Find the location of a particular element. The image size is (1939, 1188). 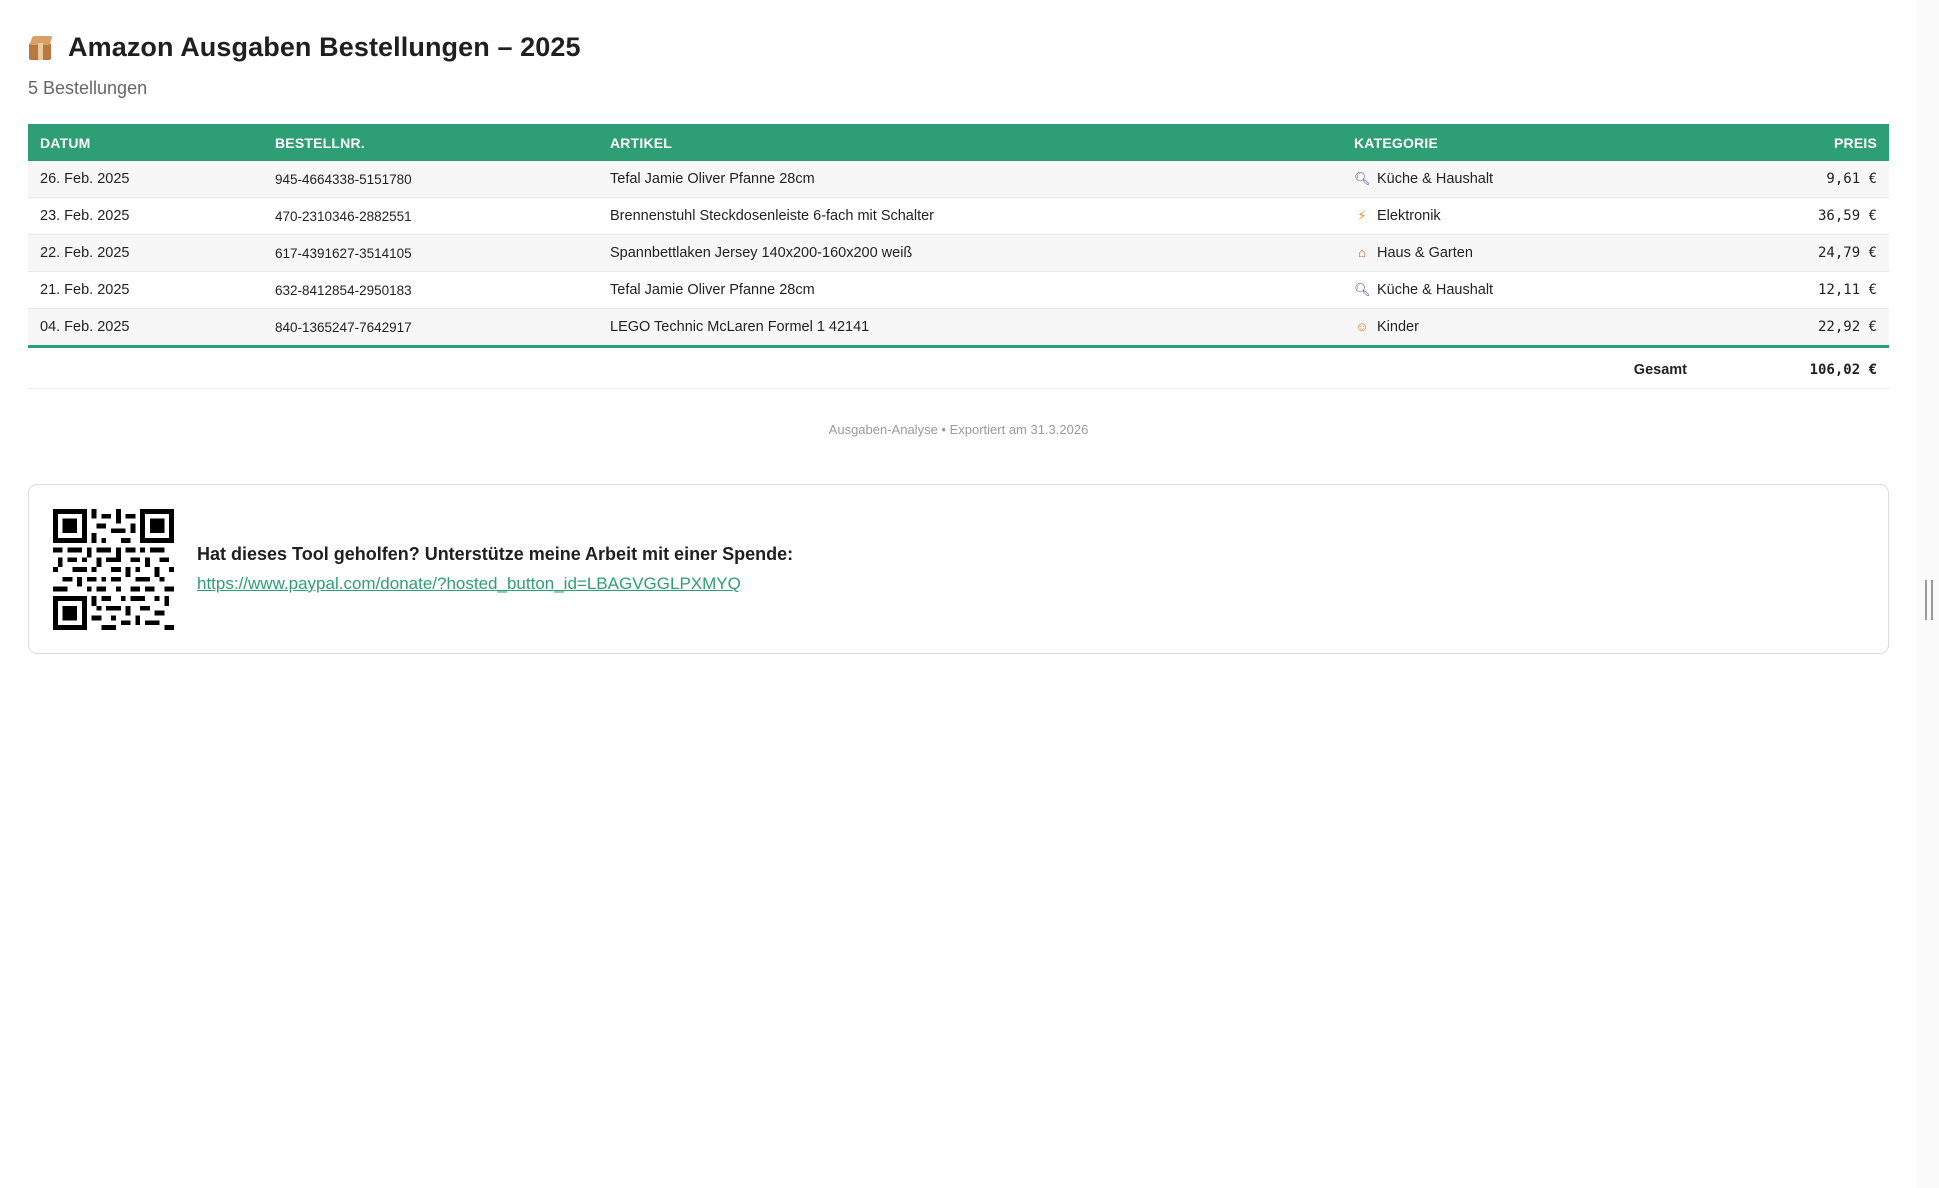

order-count: 5 Bestellungen is located at coordinates (88, 88).